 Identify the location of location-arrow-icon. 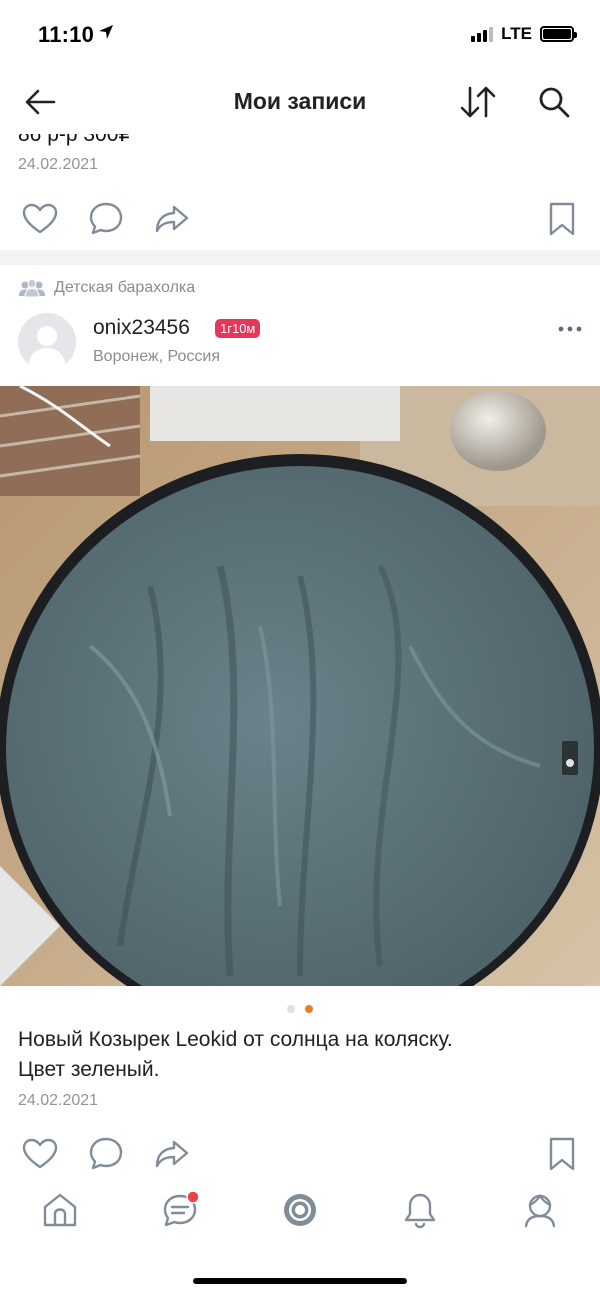
(106, 32).